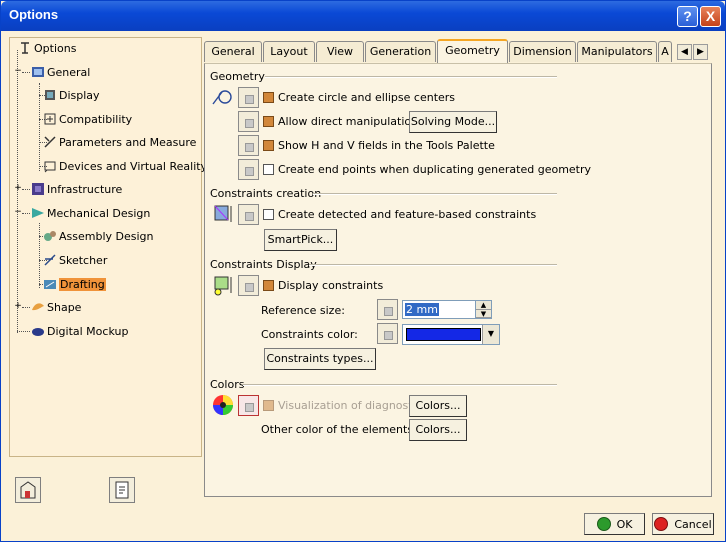  Describe the element at coordinates (233, 51) in the screenshot. I see `tab-general: General` at that location.